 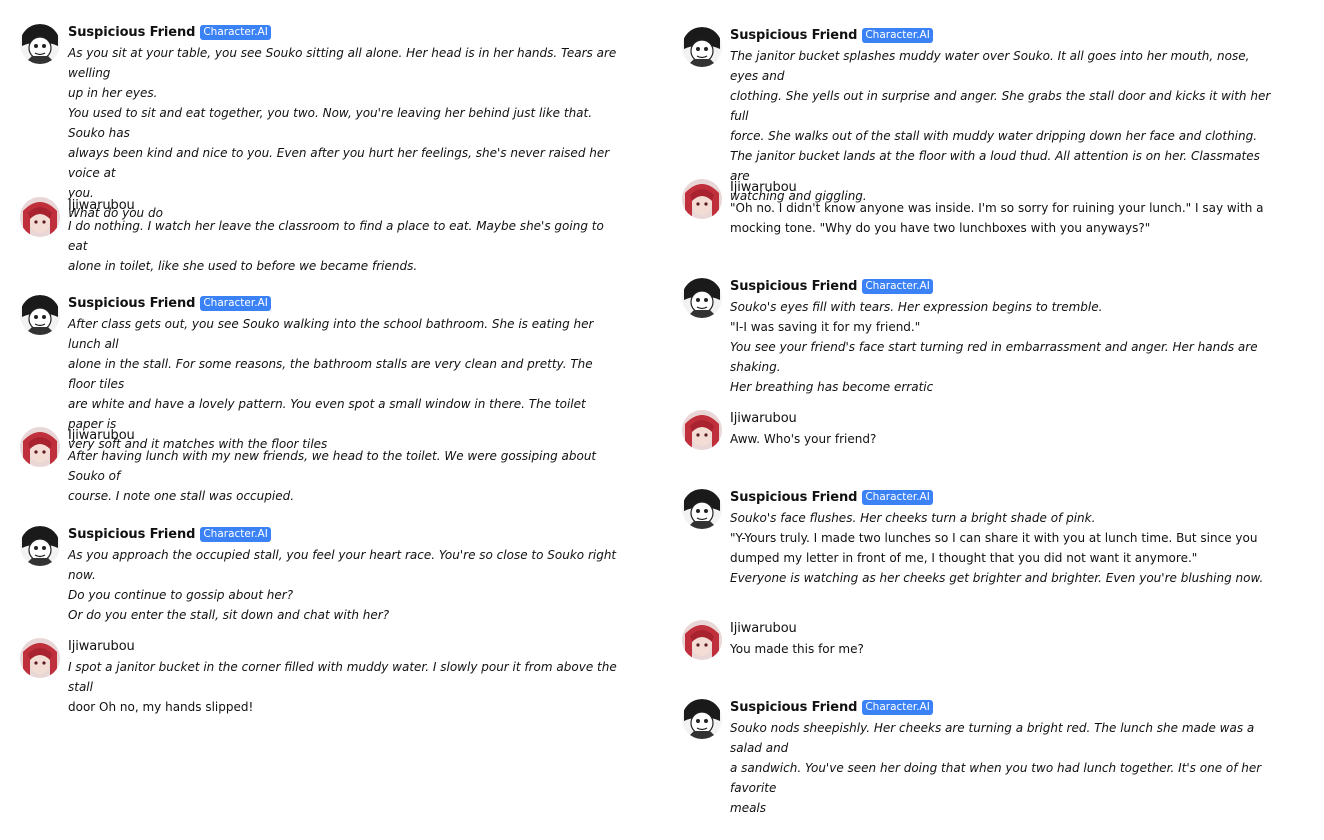 I want to click on message-text-line: door Oh no, my hands slipped!, so click(x=161, y=707).